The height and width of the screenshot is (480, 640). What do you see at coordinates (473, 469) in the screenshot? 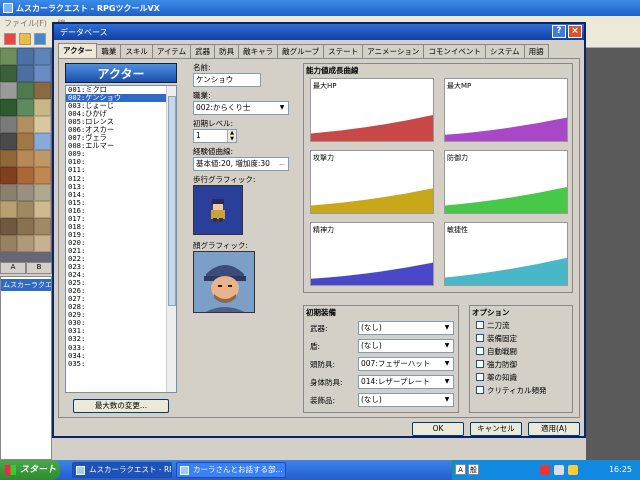
I see `ime-kanji-button: 般` at bounding box center [473, 469].